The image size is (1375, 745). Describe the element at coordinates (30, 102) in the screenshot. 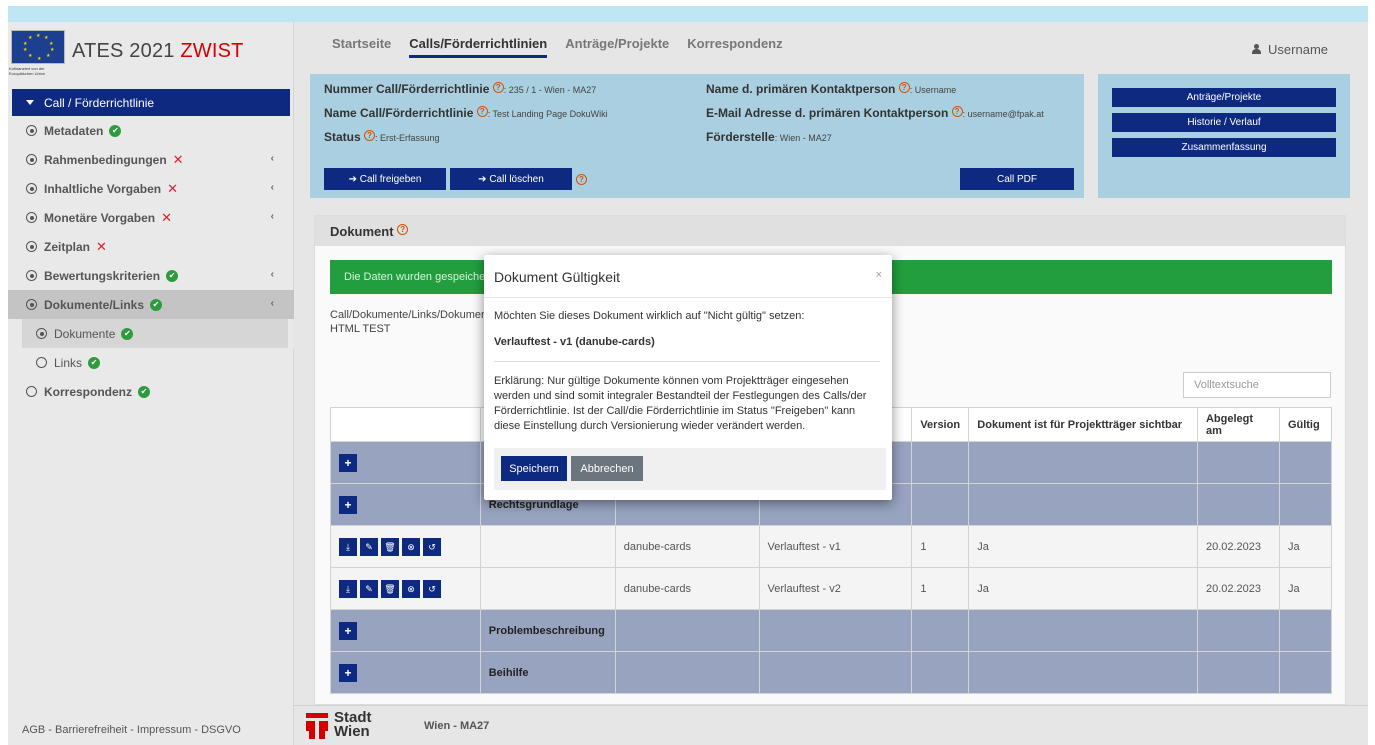

I see `caret-down-icon` at that location.